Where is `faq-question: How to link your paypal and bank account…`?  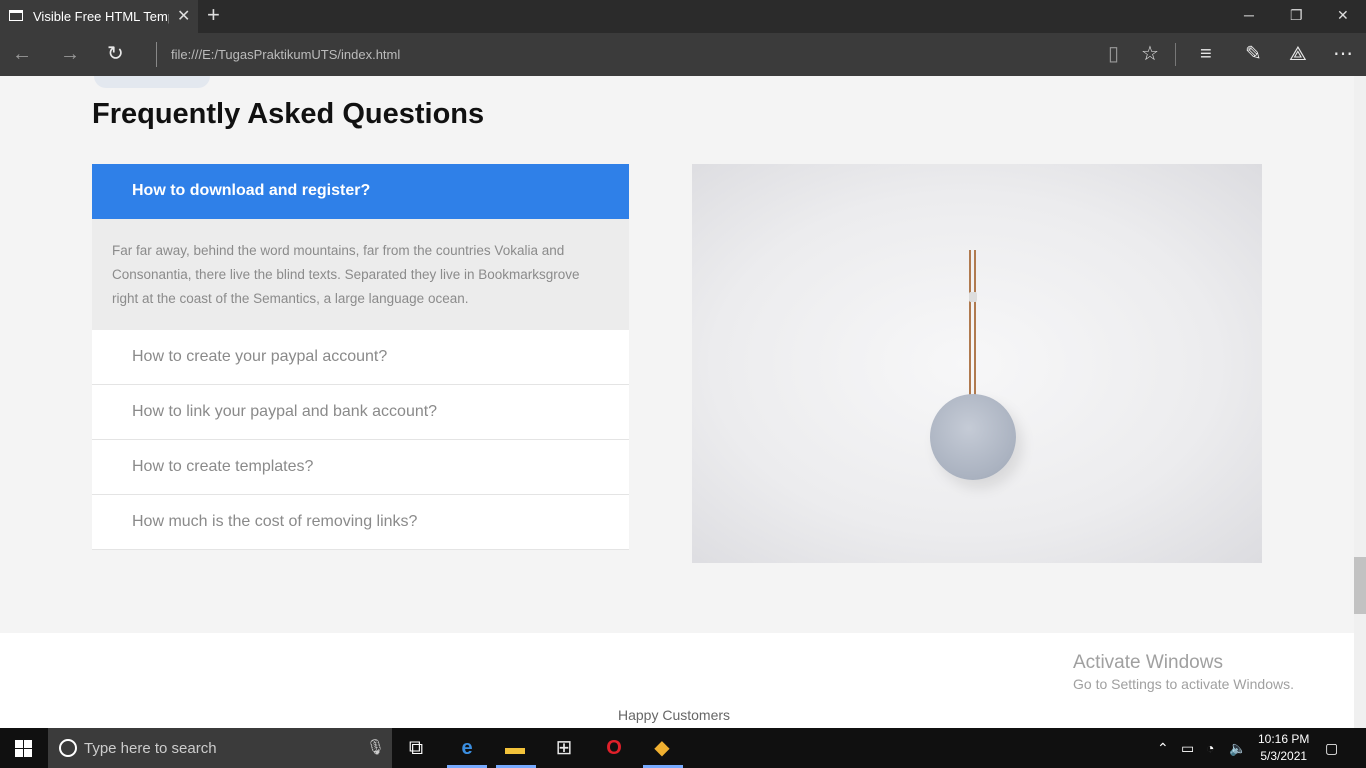
faq-question: How to link your paypal and bank account… is located at coordinates (360, 412).